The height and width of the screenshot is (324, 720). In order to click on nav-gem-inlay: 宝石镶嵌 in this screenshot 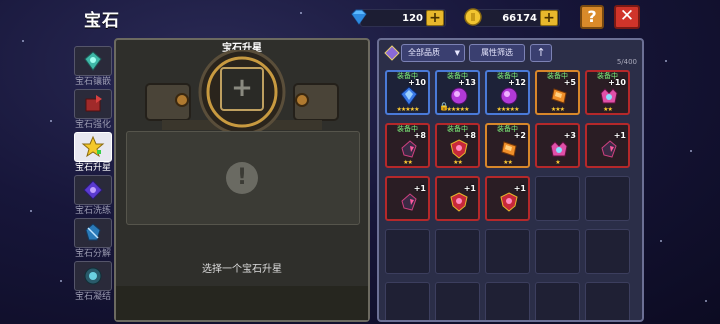, I will do `click(93, 66)`.